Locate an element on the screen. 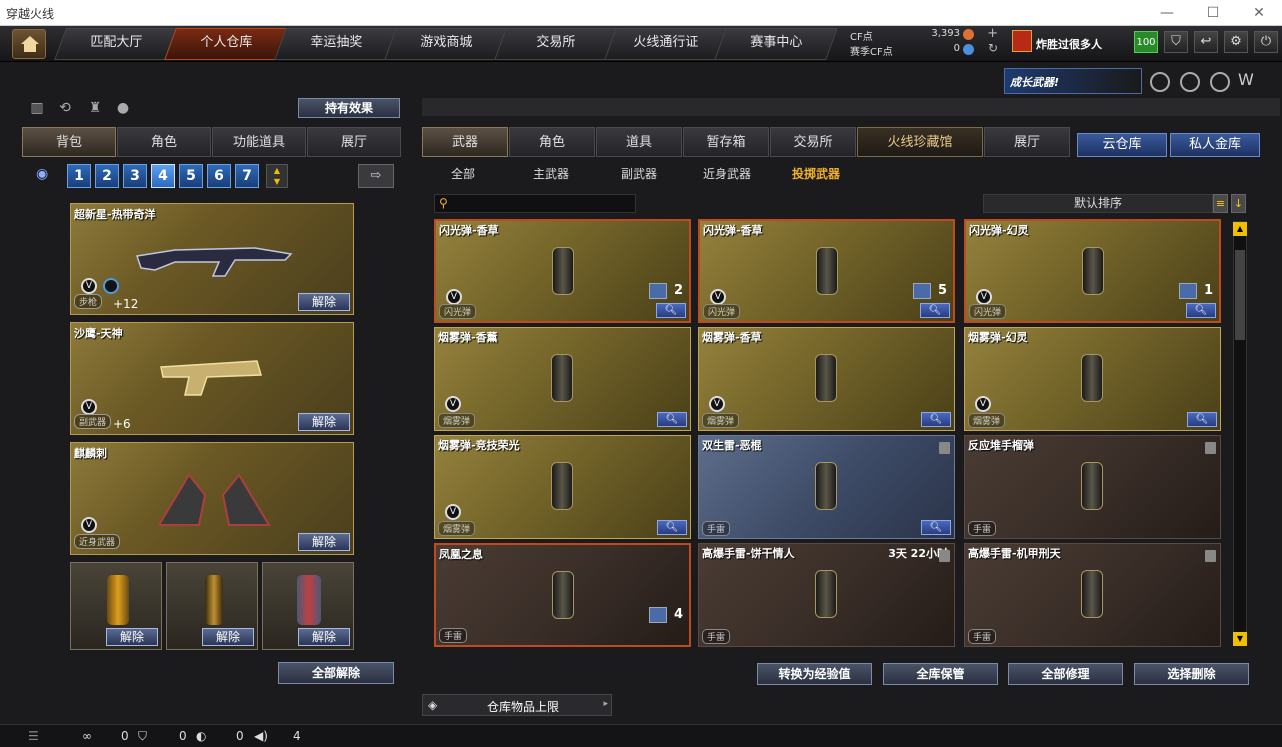  tab-collection: 火线珍藏馆 is located at coordinates (920, 142).